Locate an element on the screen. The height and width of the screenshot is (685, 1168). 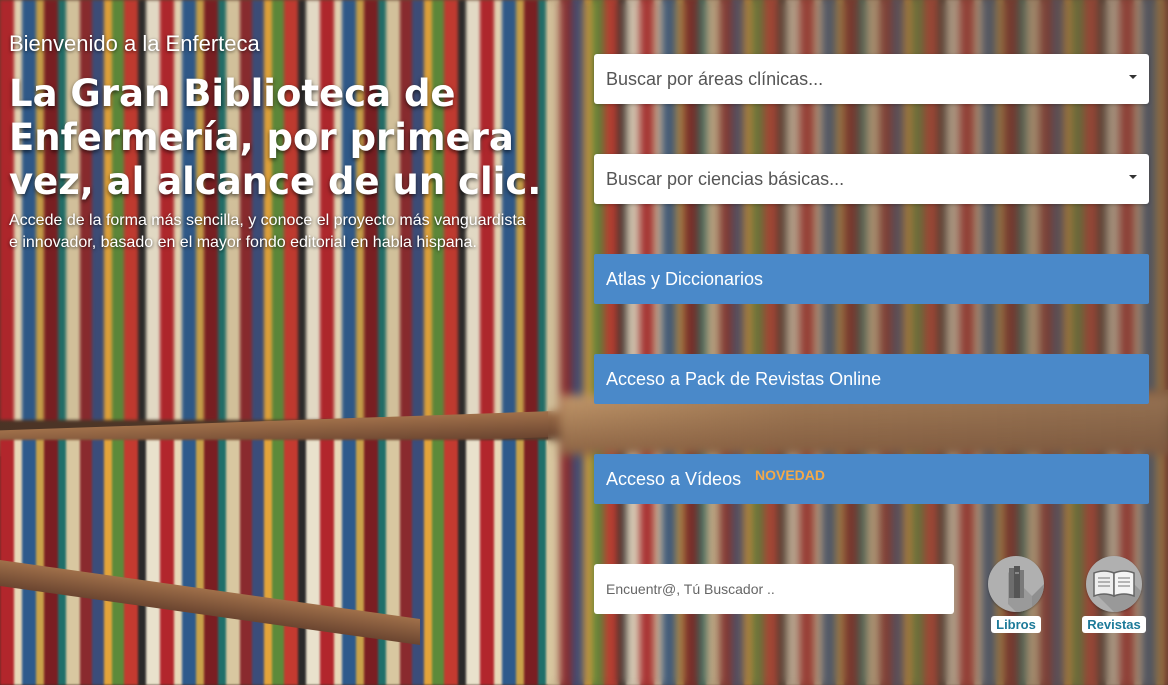
videos-button: Acceso a Vídeos NOVEDAD is located at coordinates (871, 479).